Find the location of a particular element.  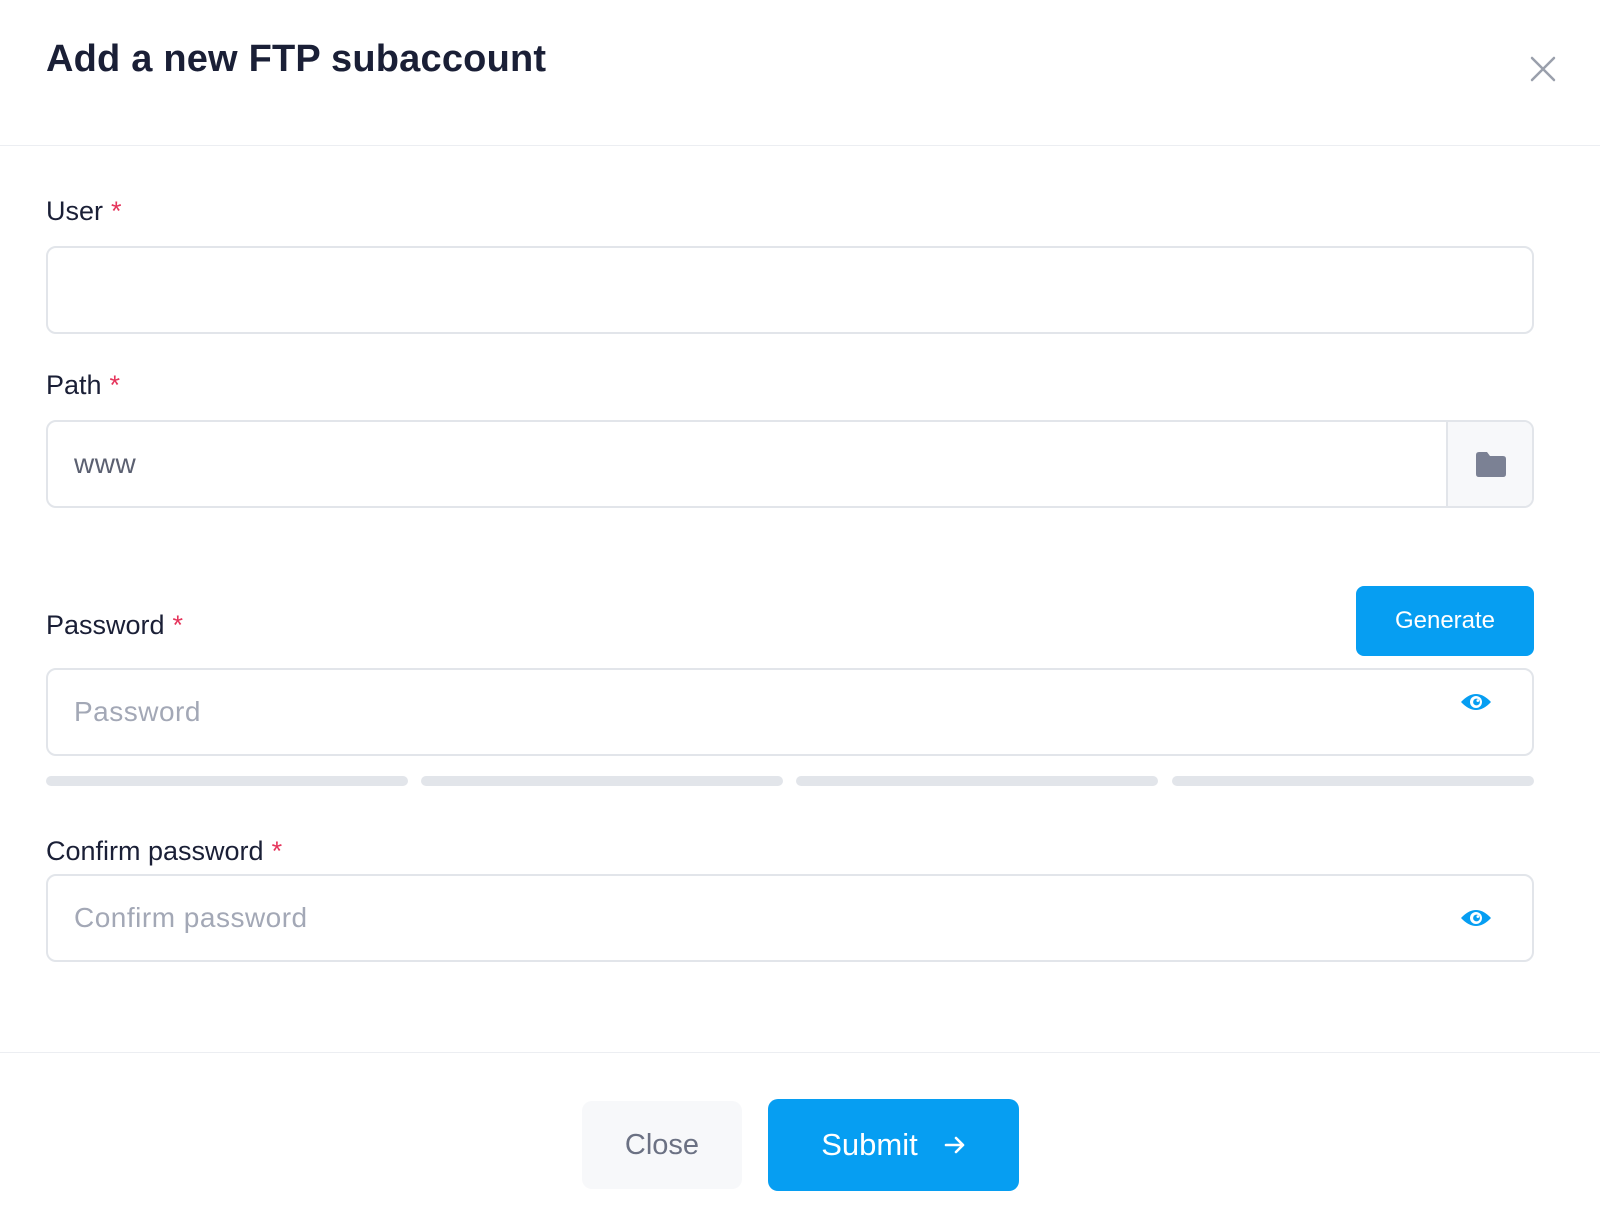

password-label: Password * is located at coordinates (114, 625).